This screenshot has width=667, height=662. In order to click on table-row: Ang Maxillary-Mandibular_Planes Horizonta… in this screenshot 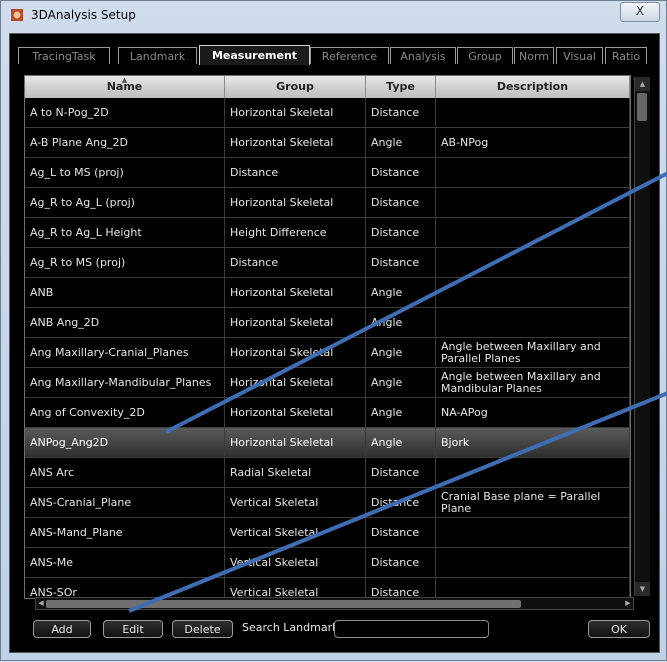, I will do `click(327, 383)`.